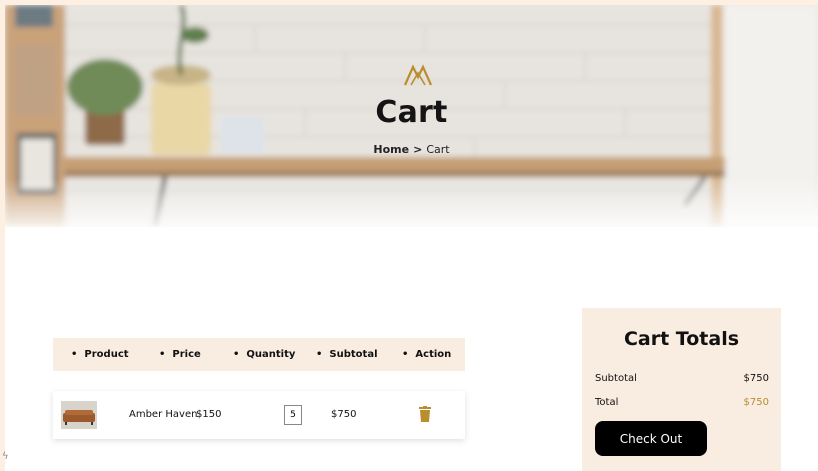 This screenshot has height=471, width=818. I want to click on header-action: Action, so click(426, 354).